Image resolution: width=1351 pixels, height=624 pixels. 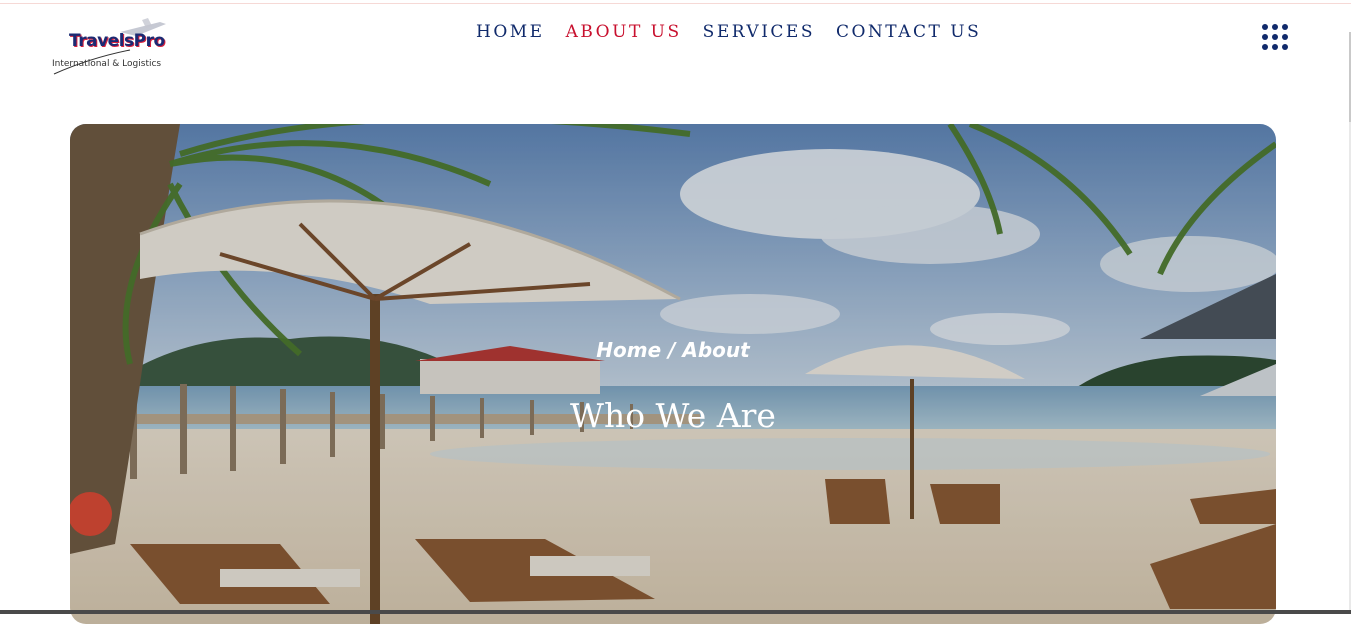 I want to click on breadcrumb: Home / About, so click(x=673, y=350).